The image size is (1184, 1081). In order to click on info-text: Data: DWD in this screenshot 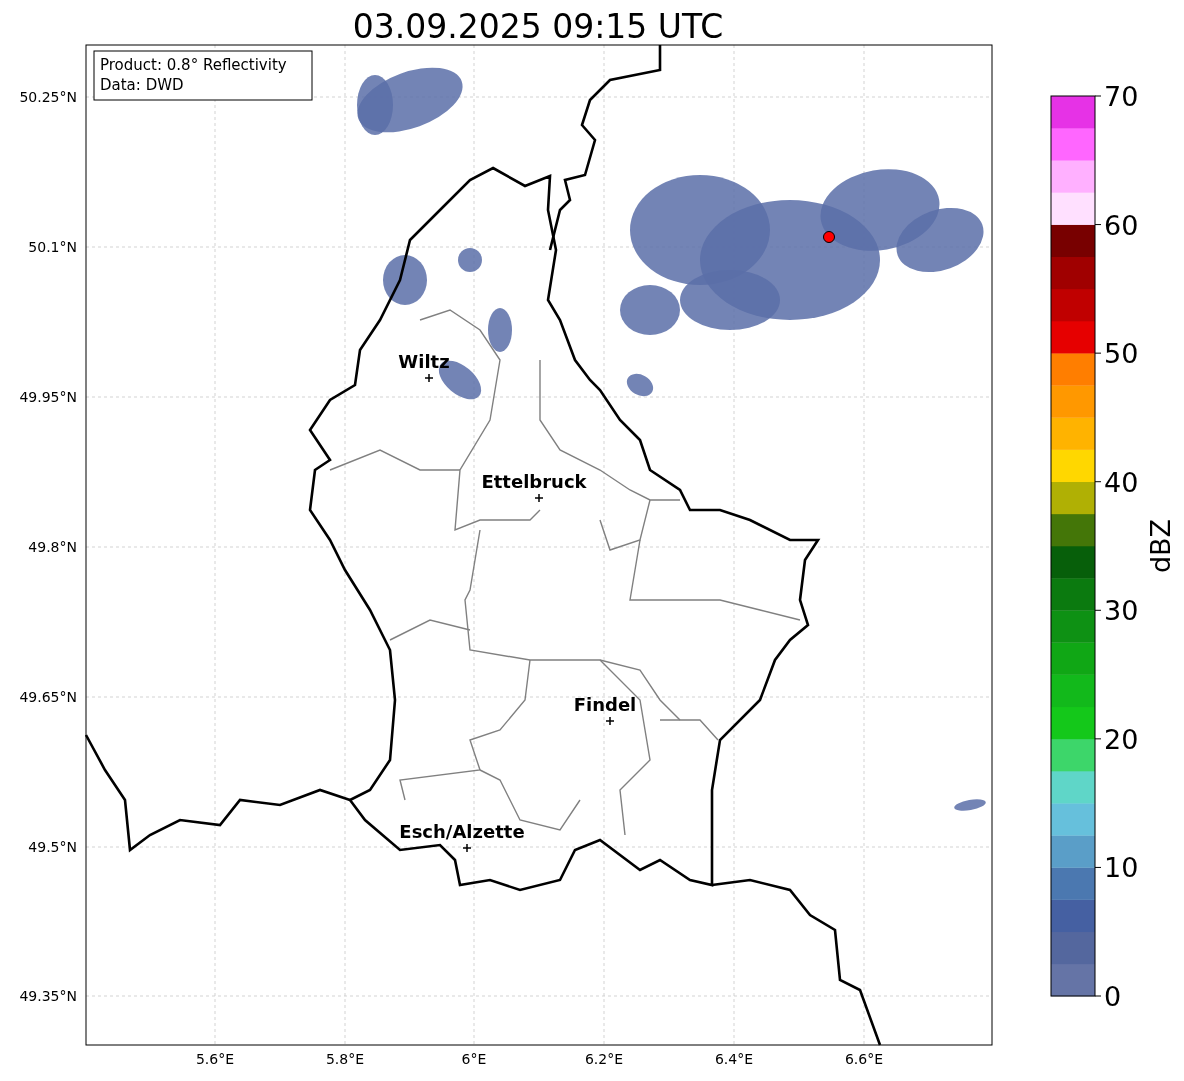, I will do `click(142, 85)`.